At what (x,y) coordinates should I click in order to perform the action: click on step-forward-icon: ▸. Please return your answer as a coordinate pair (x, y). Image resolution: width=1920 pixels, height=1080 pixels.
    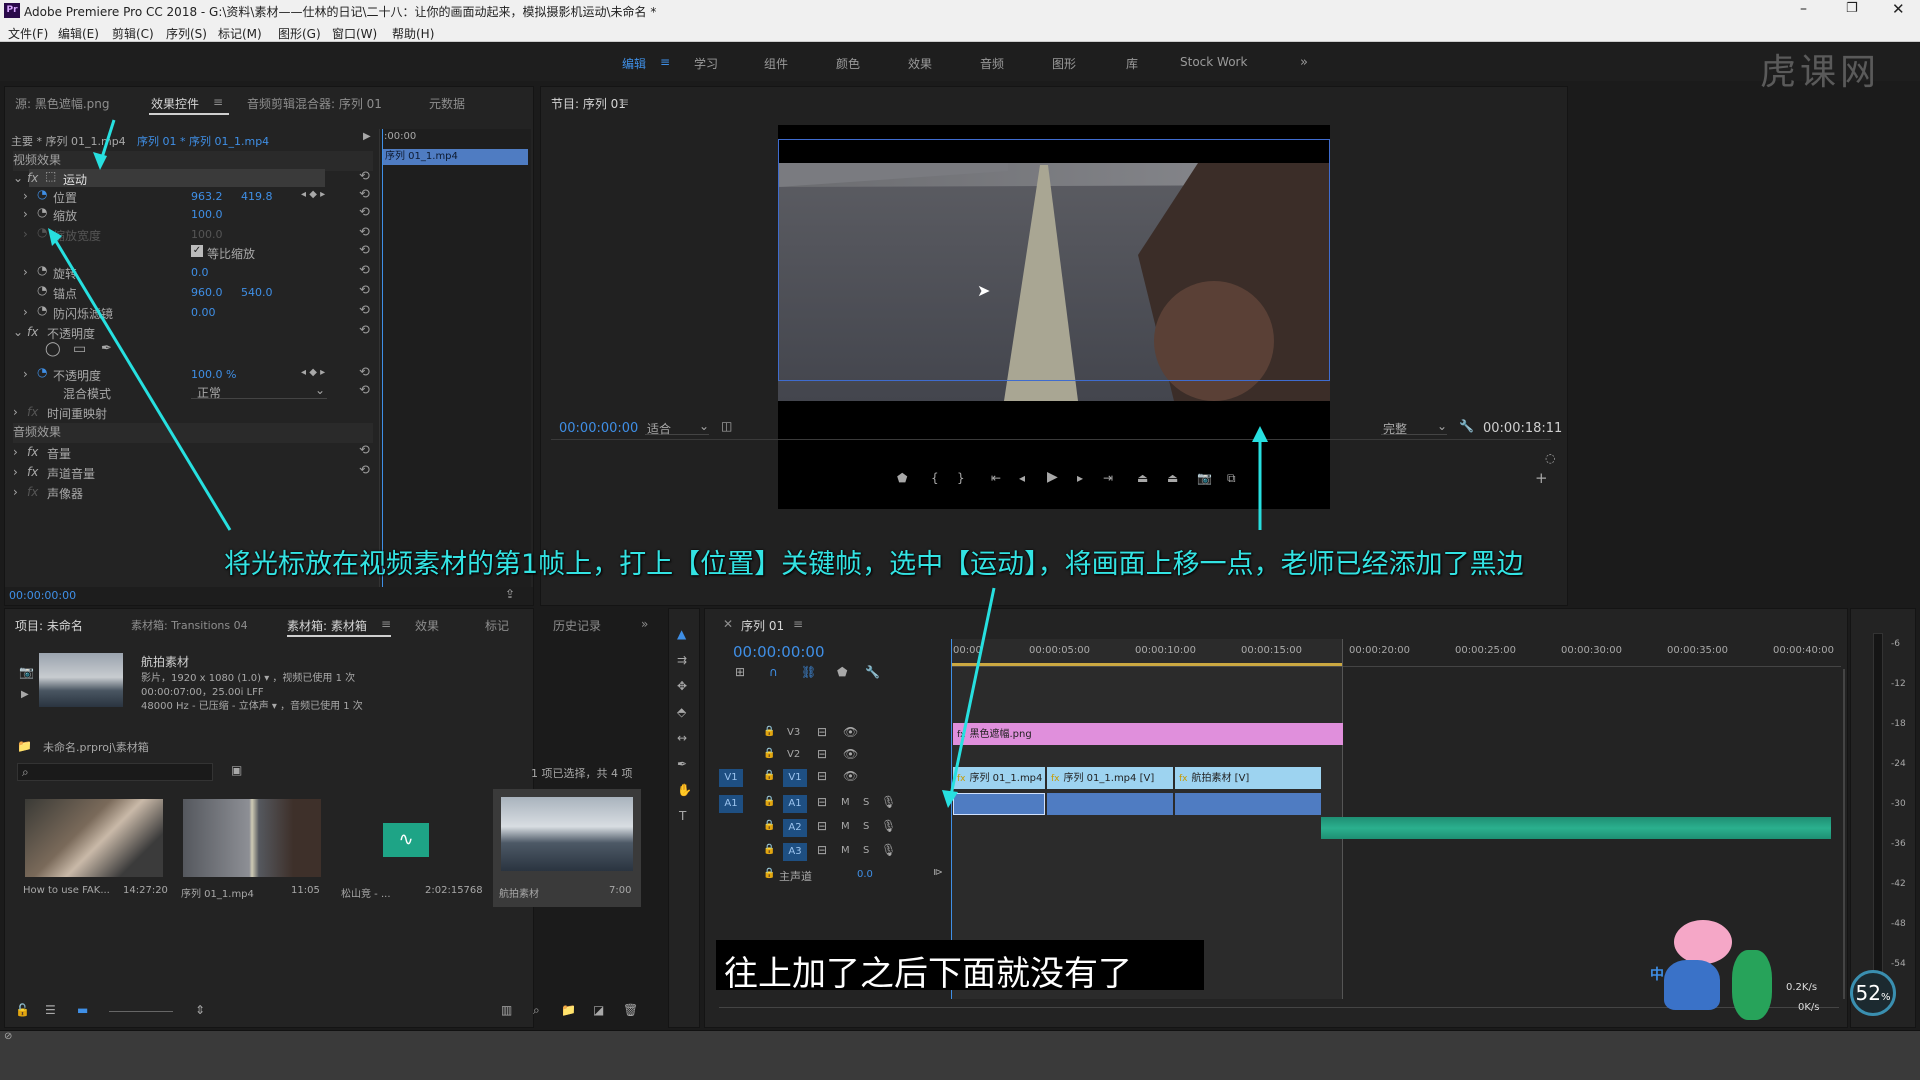
    Looking at the image, I should click on (1080, 478).